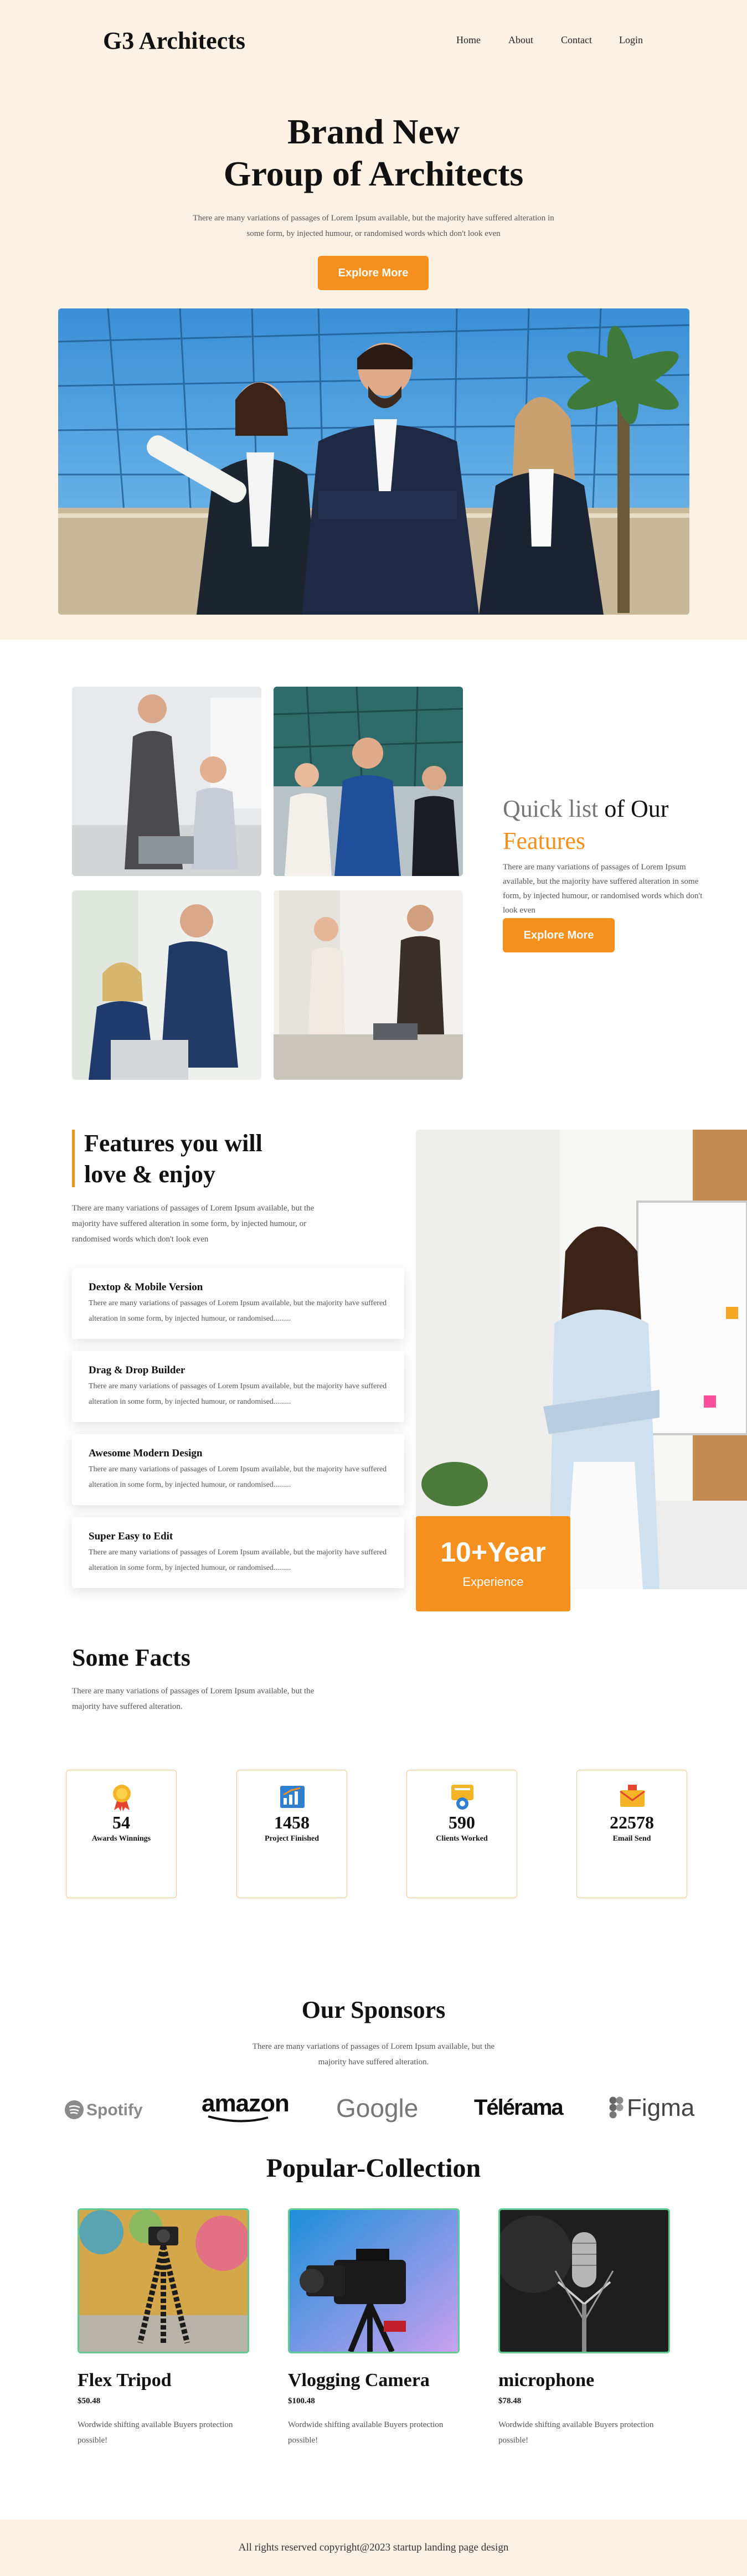  I want to click on sponsor-name: Google, so click(377, 2108).